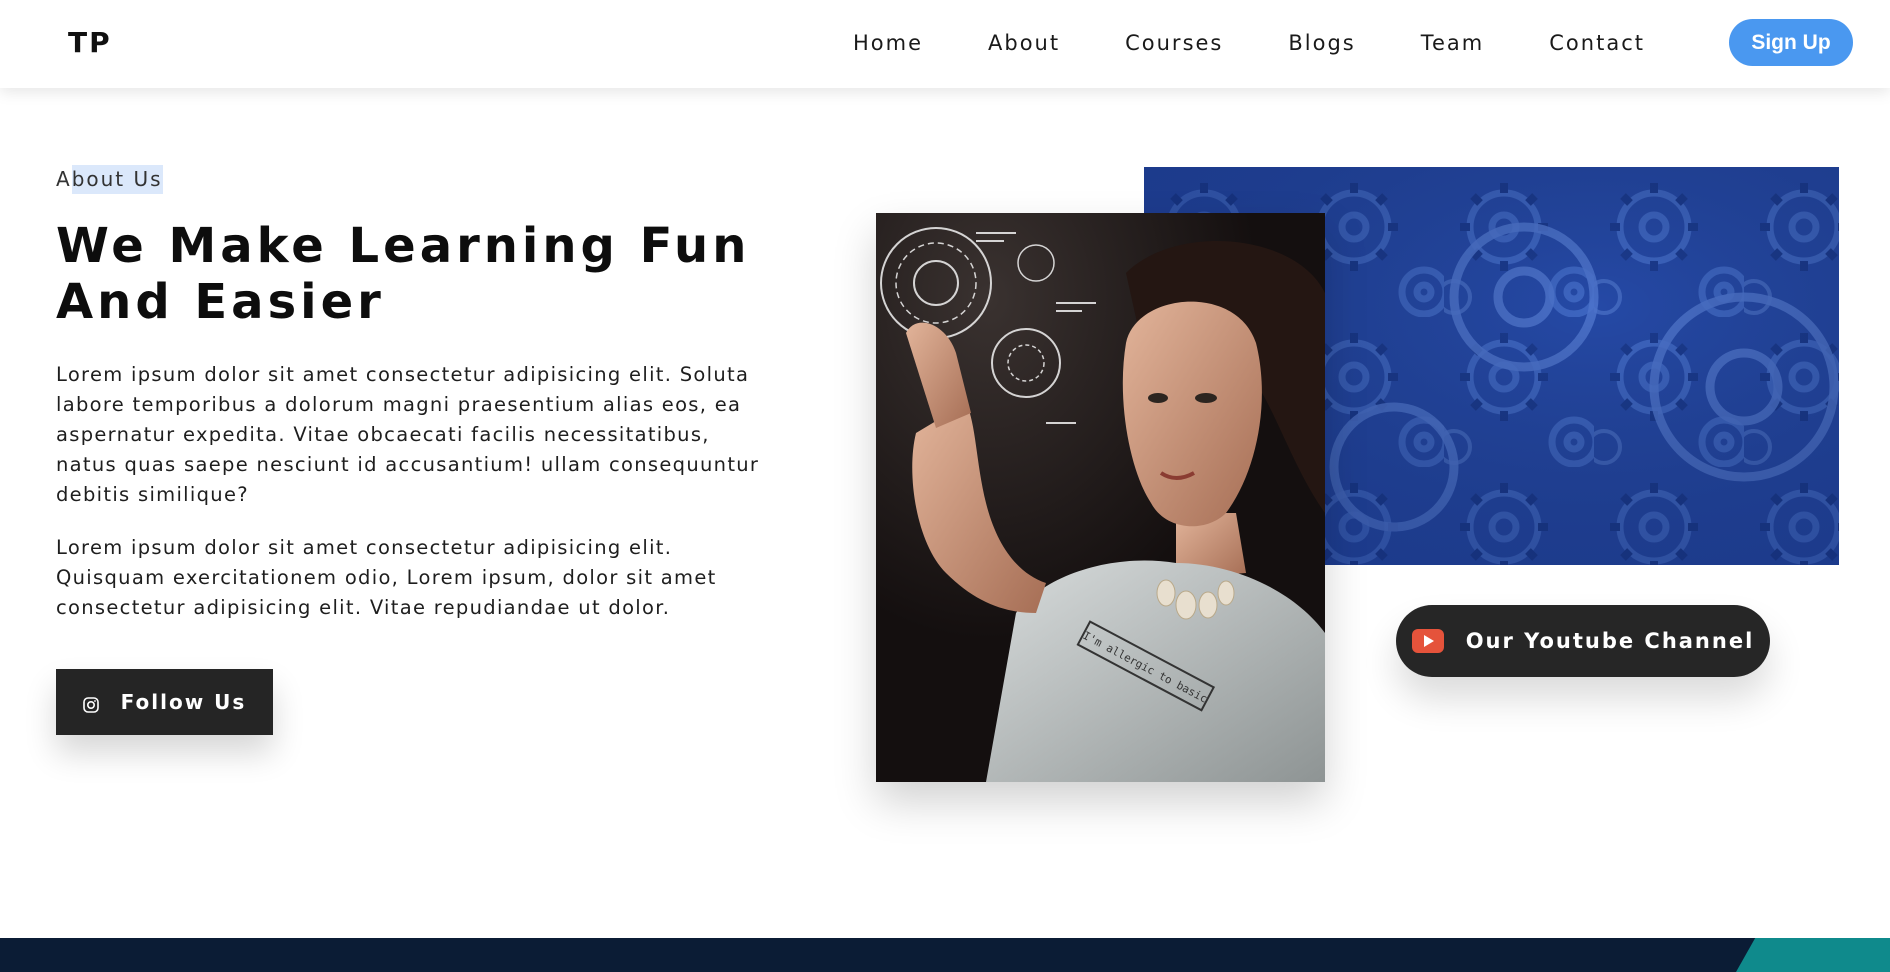 Image resolution: width=1890 pixels, height=972 pixels. What do you see at coordinates (1249, 43) in the screenshot?
I see `main-nav: Home About Courses Blogs Team Contact` at bounding box center [1249, 43].